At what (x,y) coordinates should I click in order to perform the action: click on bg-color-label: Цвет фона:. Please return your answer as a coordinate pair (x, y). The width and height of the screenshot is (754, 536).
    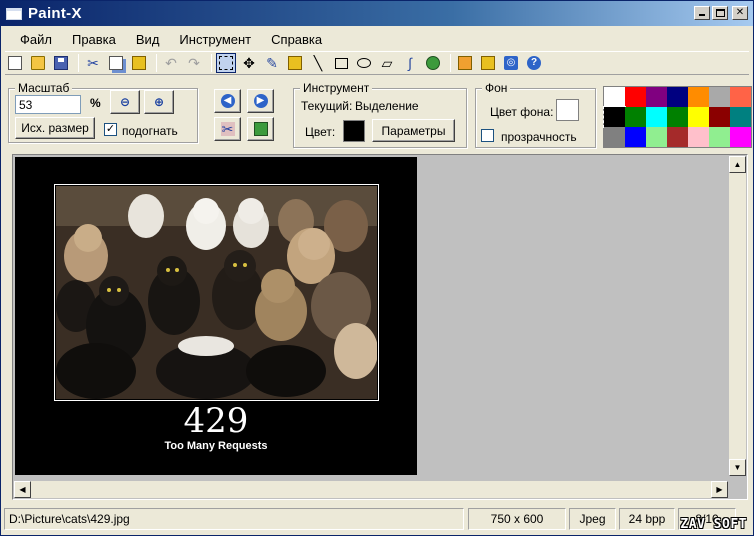
    Looking at the image, I should click on (522, 112).